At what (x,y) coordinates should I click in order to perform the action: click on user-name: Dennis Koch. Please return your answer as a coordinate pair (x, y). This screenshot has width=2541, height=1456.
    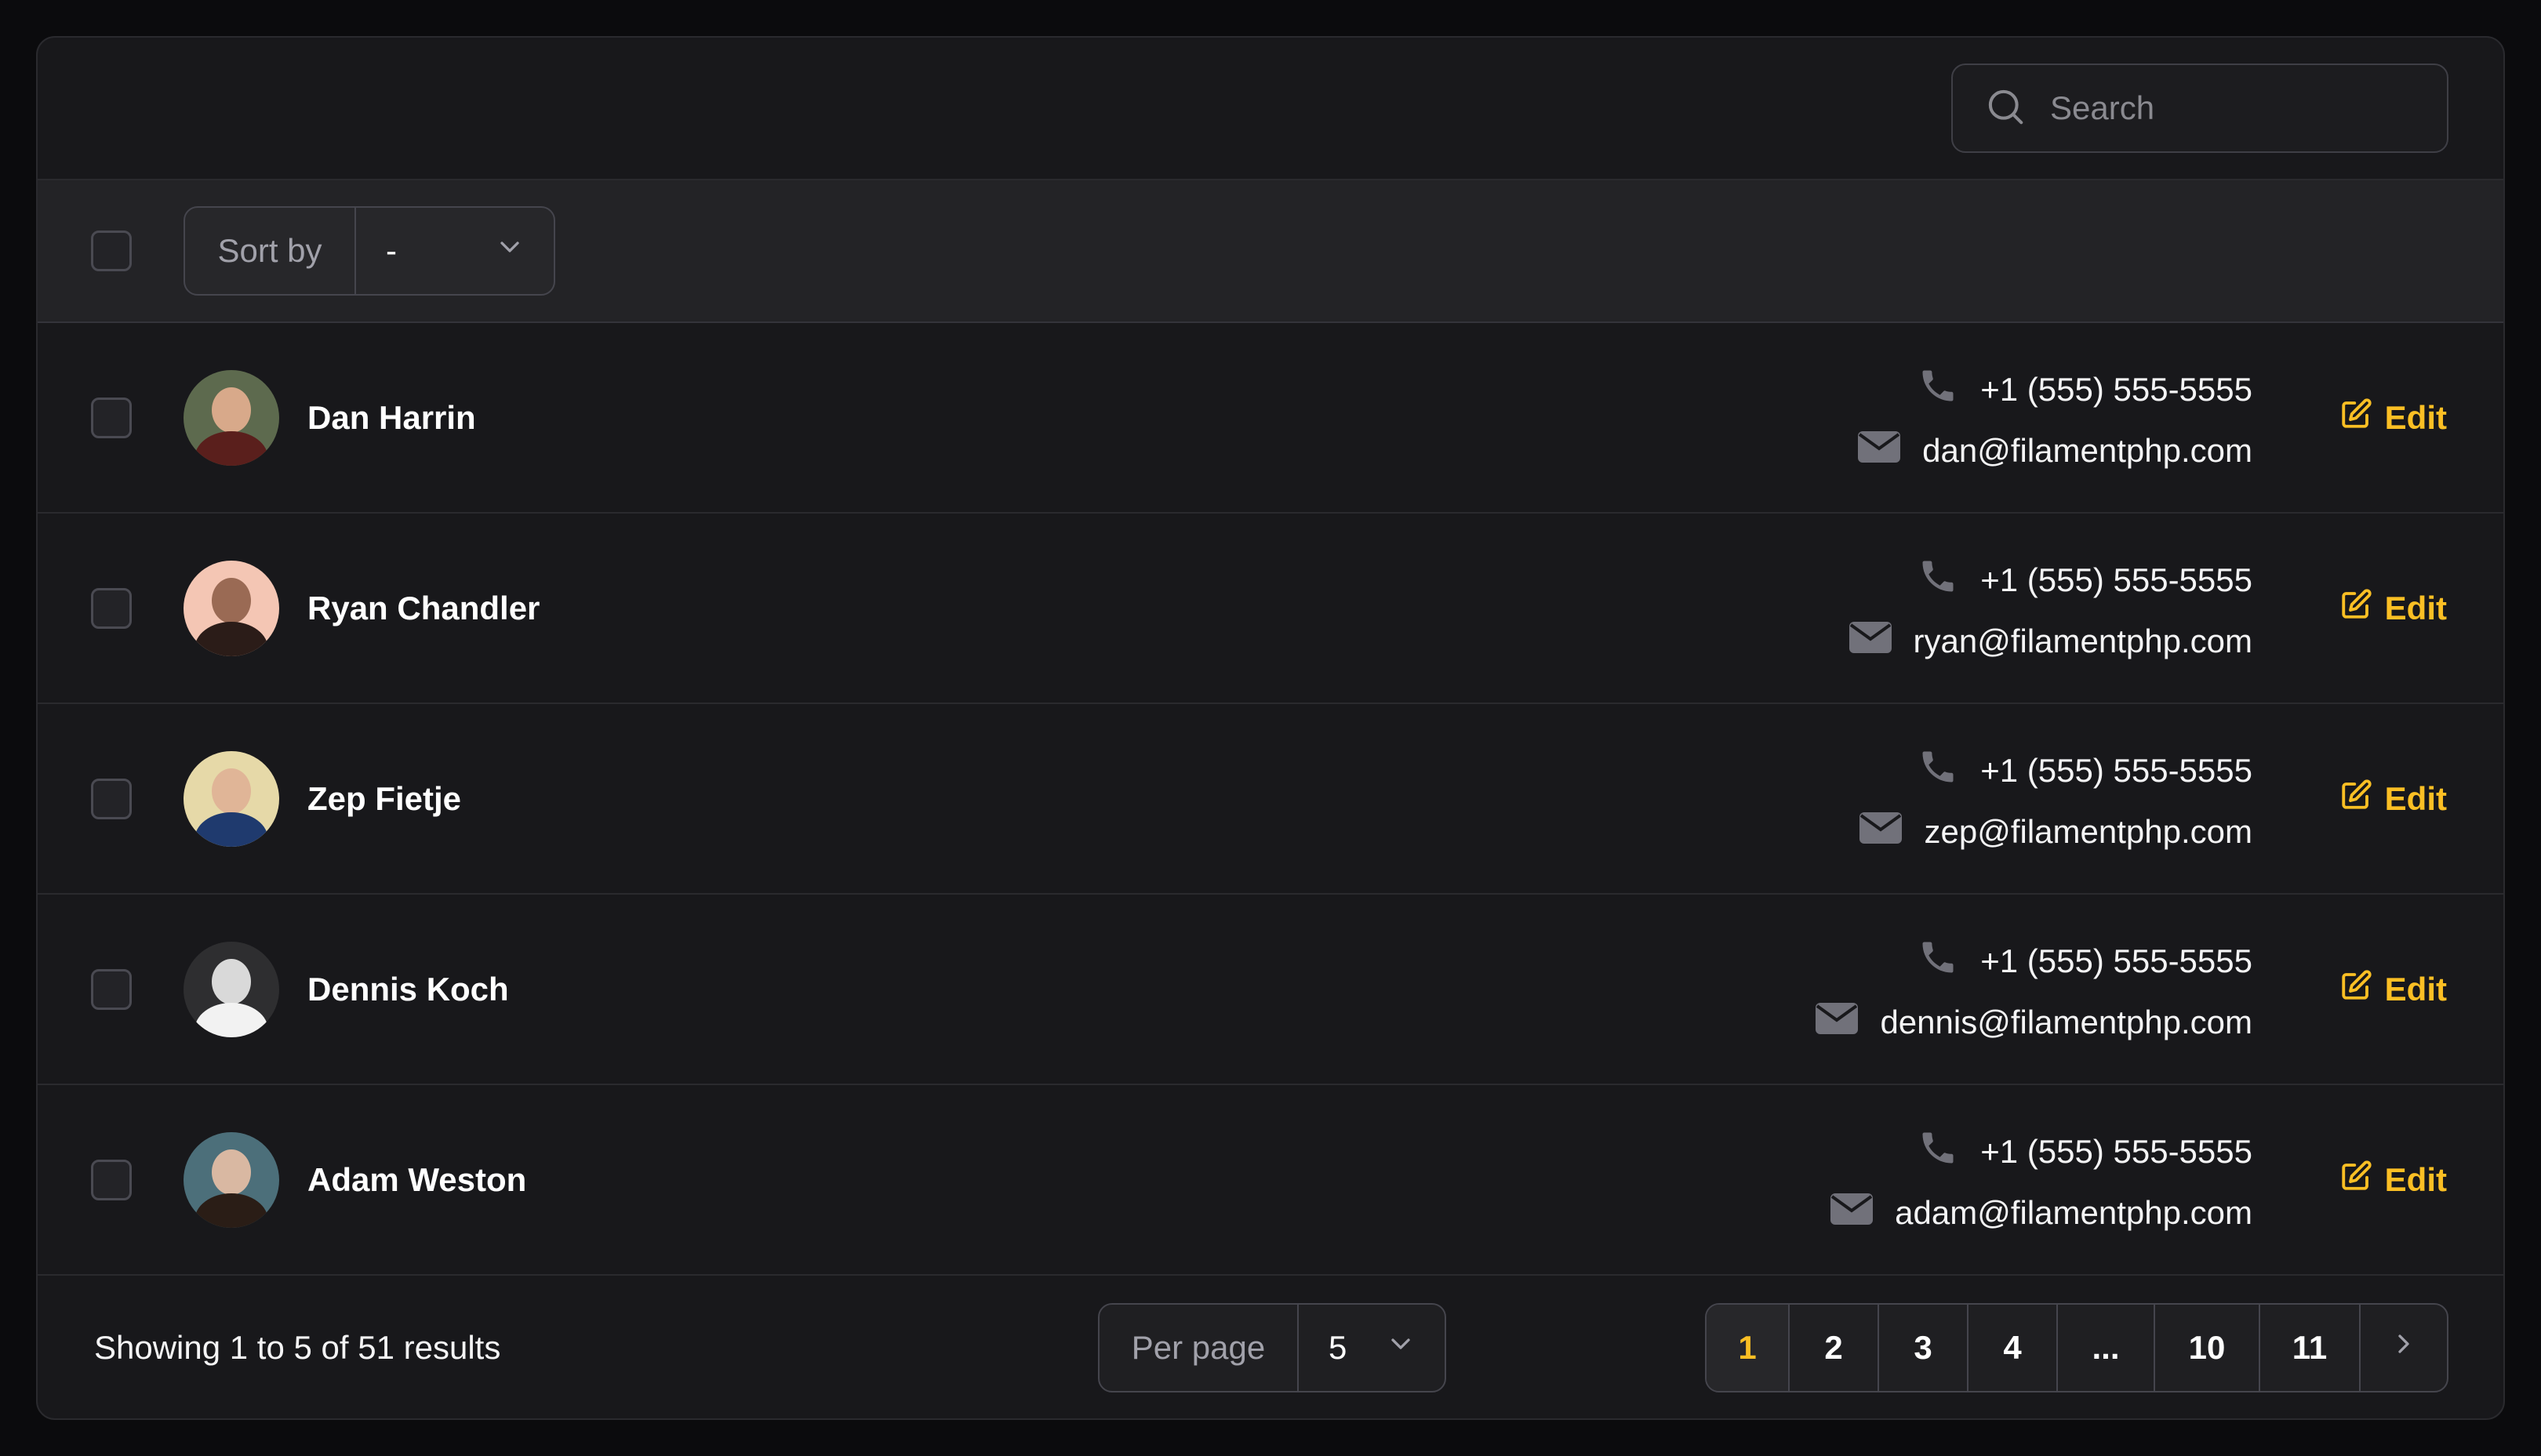
    Looking at the image, I should click on (408, 989).